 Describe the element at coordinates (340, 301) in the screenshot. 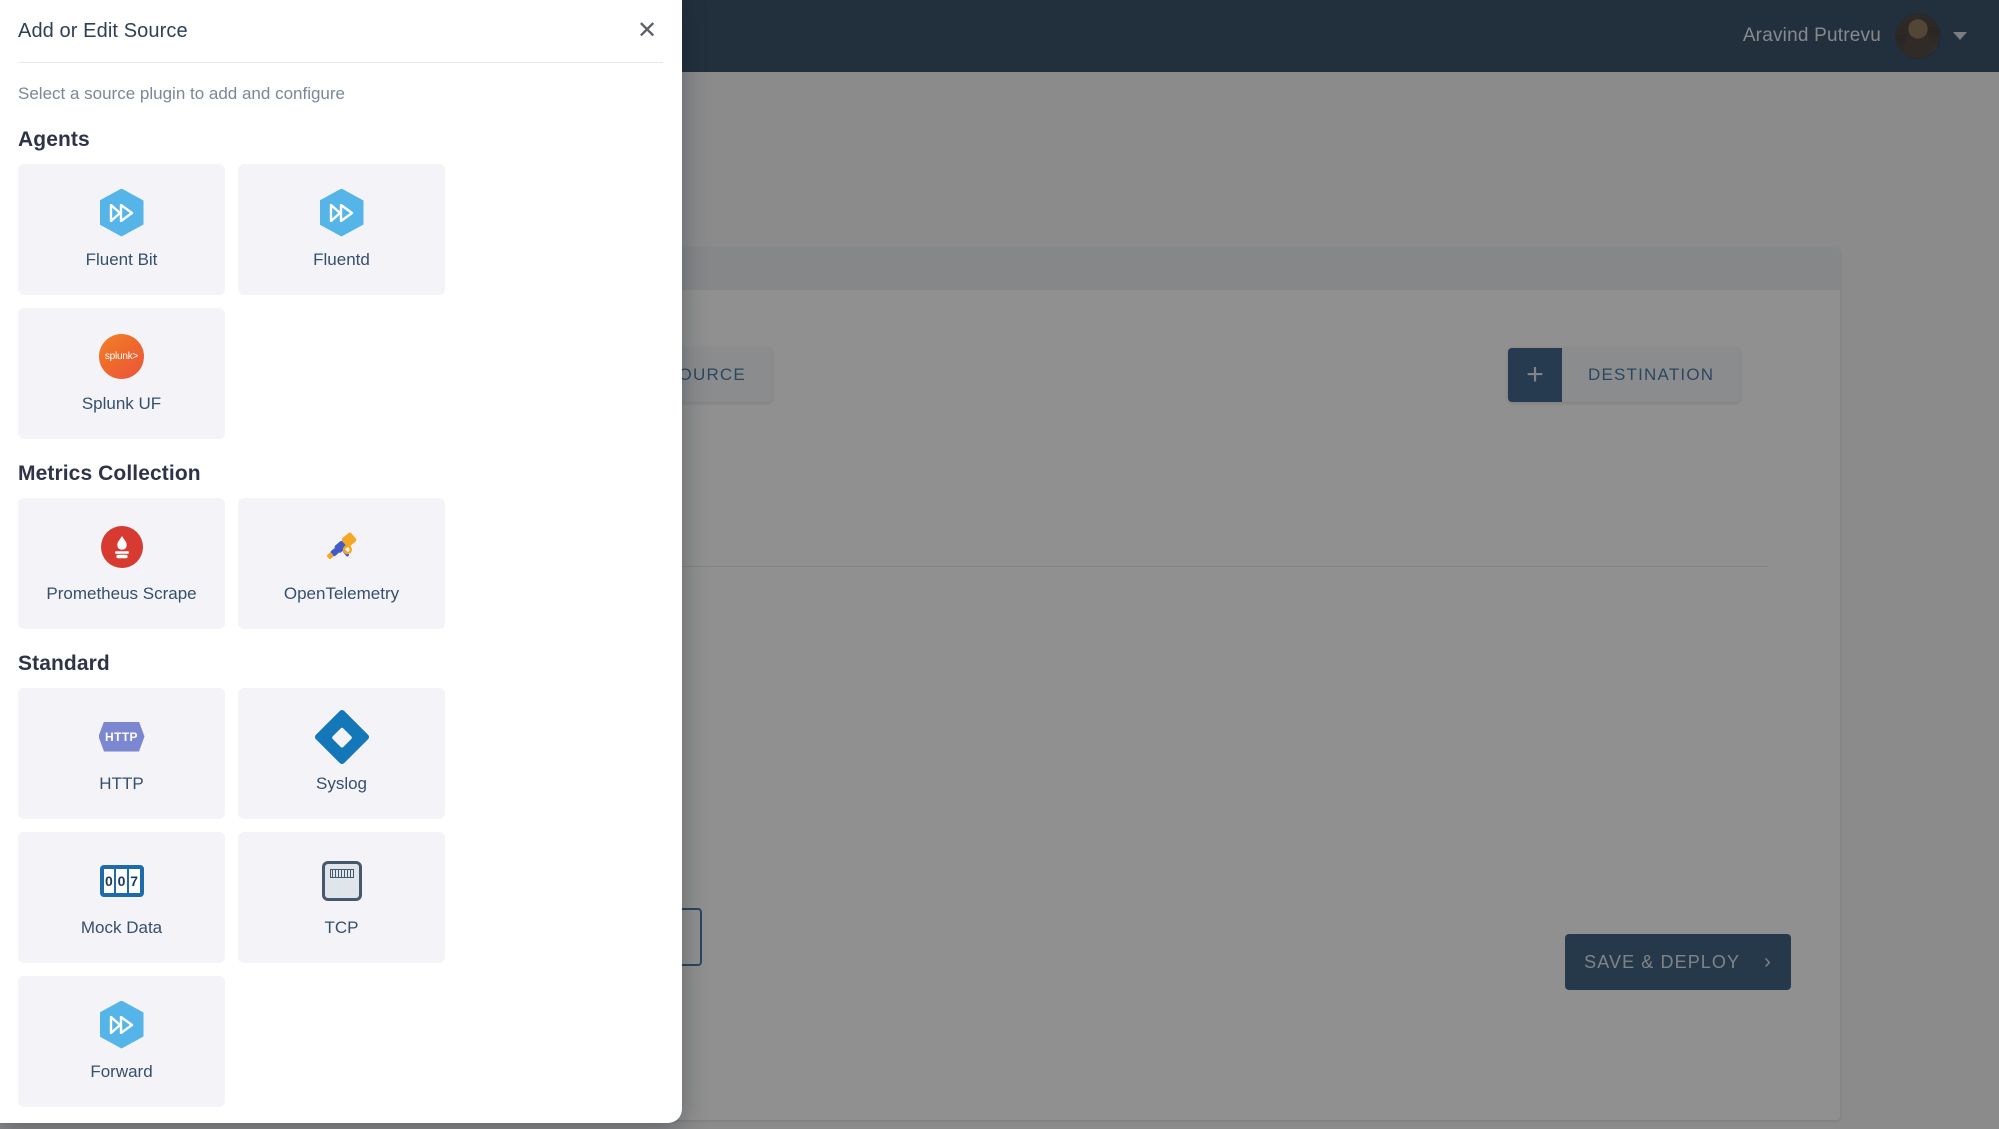

I see `plugin-grid: Fluent Bit Fluentd splunk> Splunk UF` at that location.